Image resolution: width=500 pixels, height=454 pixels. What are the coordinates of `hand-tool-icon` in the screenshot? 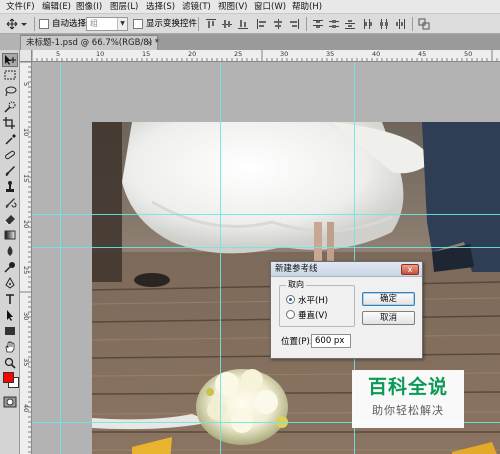 It's located at (10, 348).